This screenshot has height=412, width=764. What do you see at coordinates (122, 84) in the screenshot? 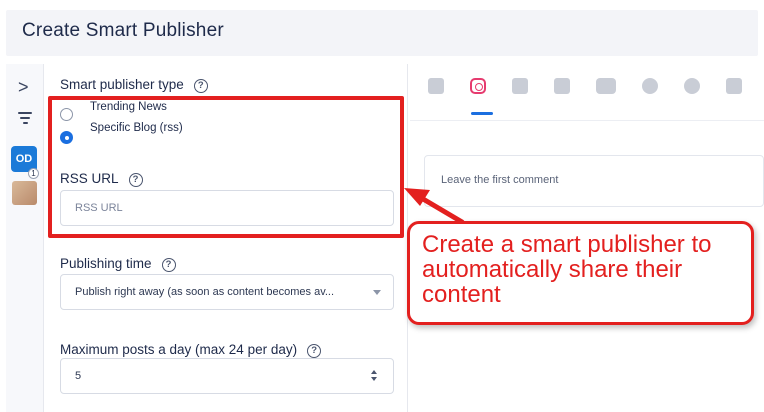
I see `publisher-type-label-text: Smart publisher type` at bounding box center [122, 84].